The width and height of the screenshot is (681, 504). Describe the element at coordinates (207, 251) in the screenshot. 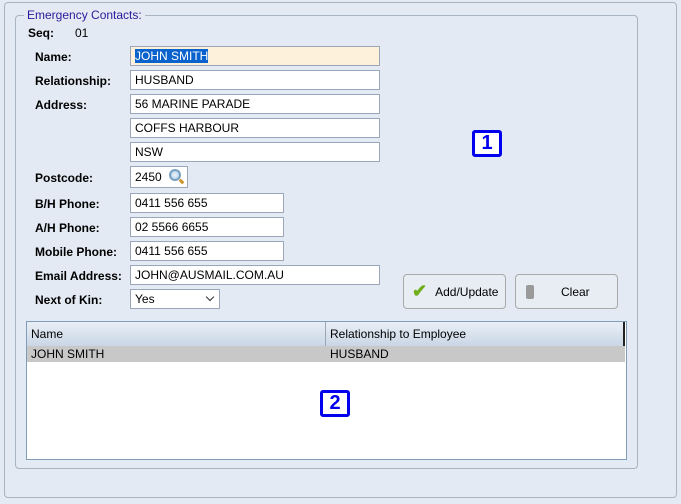

I see `mobile-phone-input: 0411 556 655` at that location.